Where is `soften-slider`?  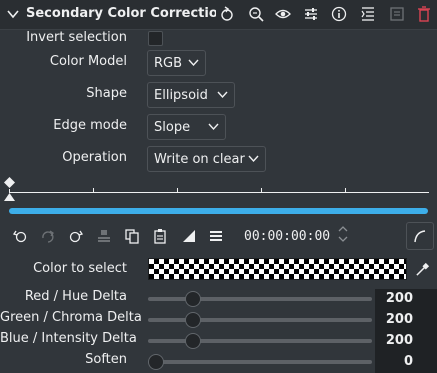
soften-slider is located at coordinates (260, 362).